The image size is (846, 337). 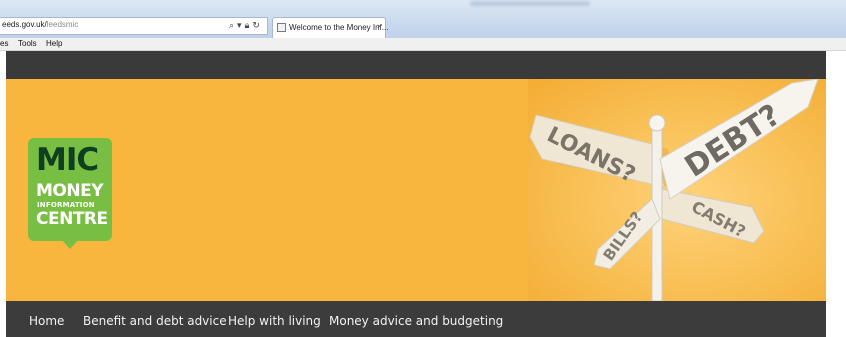 I want to click on menu-item-favorites: es, so click(x=4, y=43).